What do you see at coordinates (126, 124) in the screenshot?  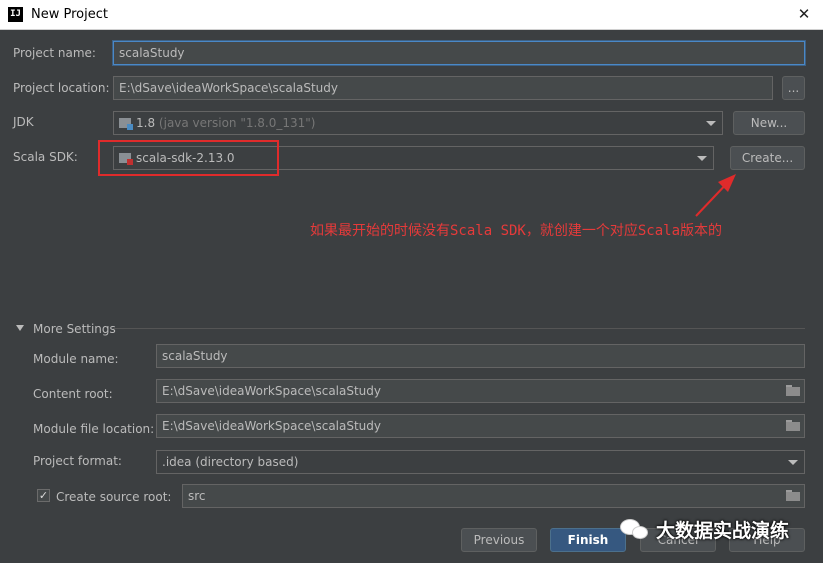 I see `jdk-folder-icon` at bounding box center [126, 124].